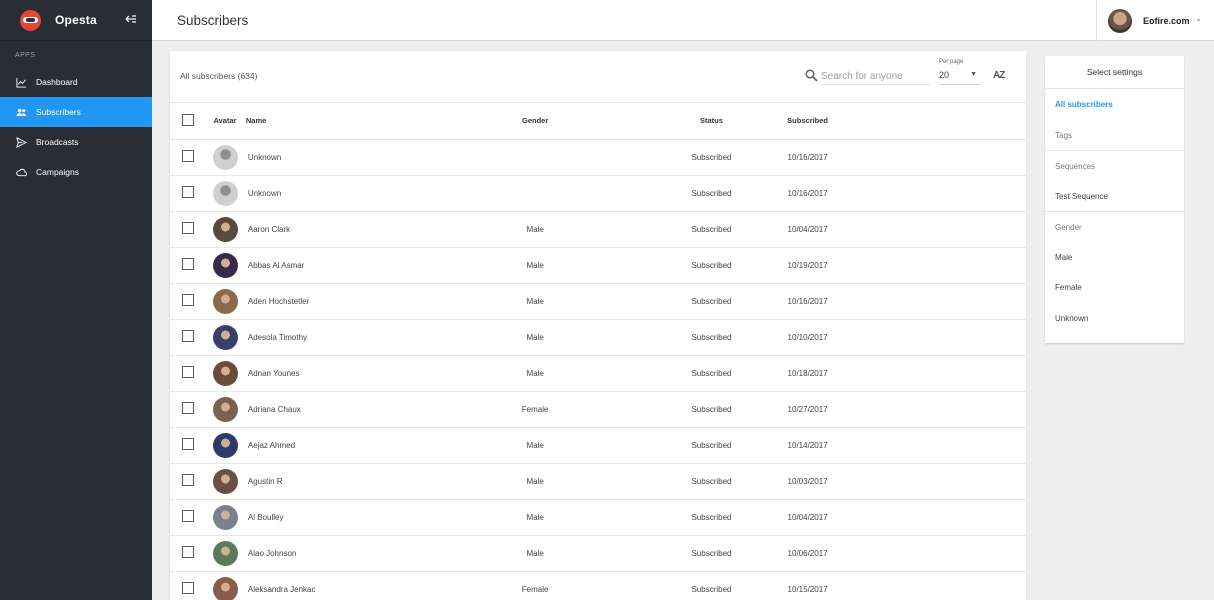 The height and width of the screenshot is (600, 1214). I want to click on subscribed-date-cell: 10/14/2017, so click(906, 445).